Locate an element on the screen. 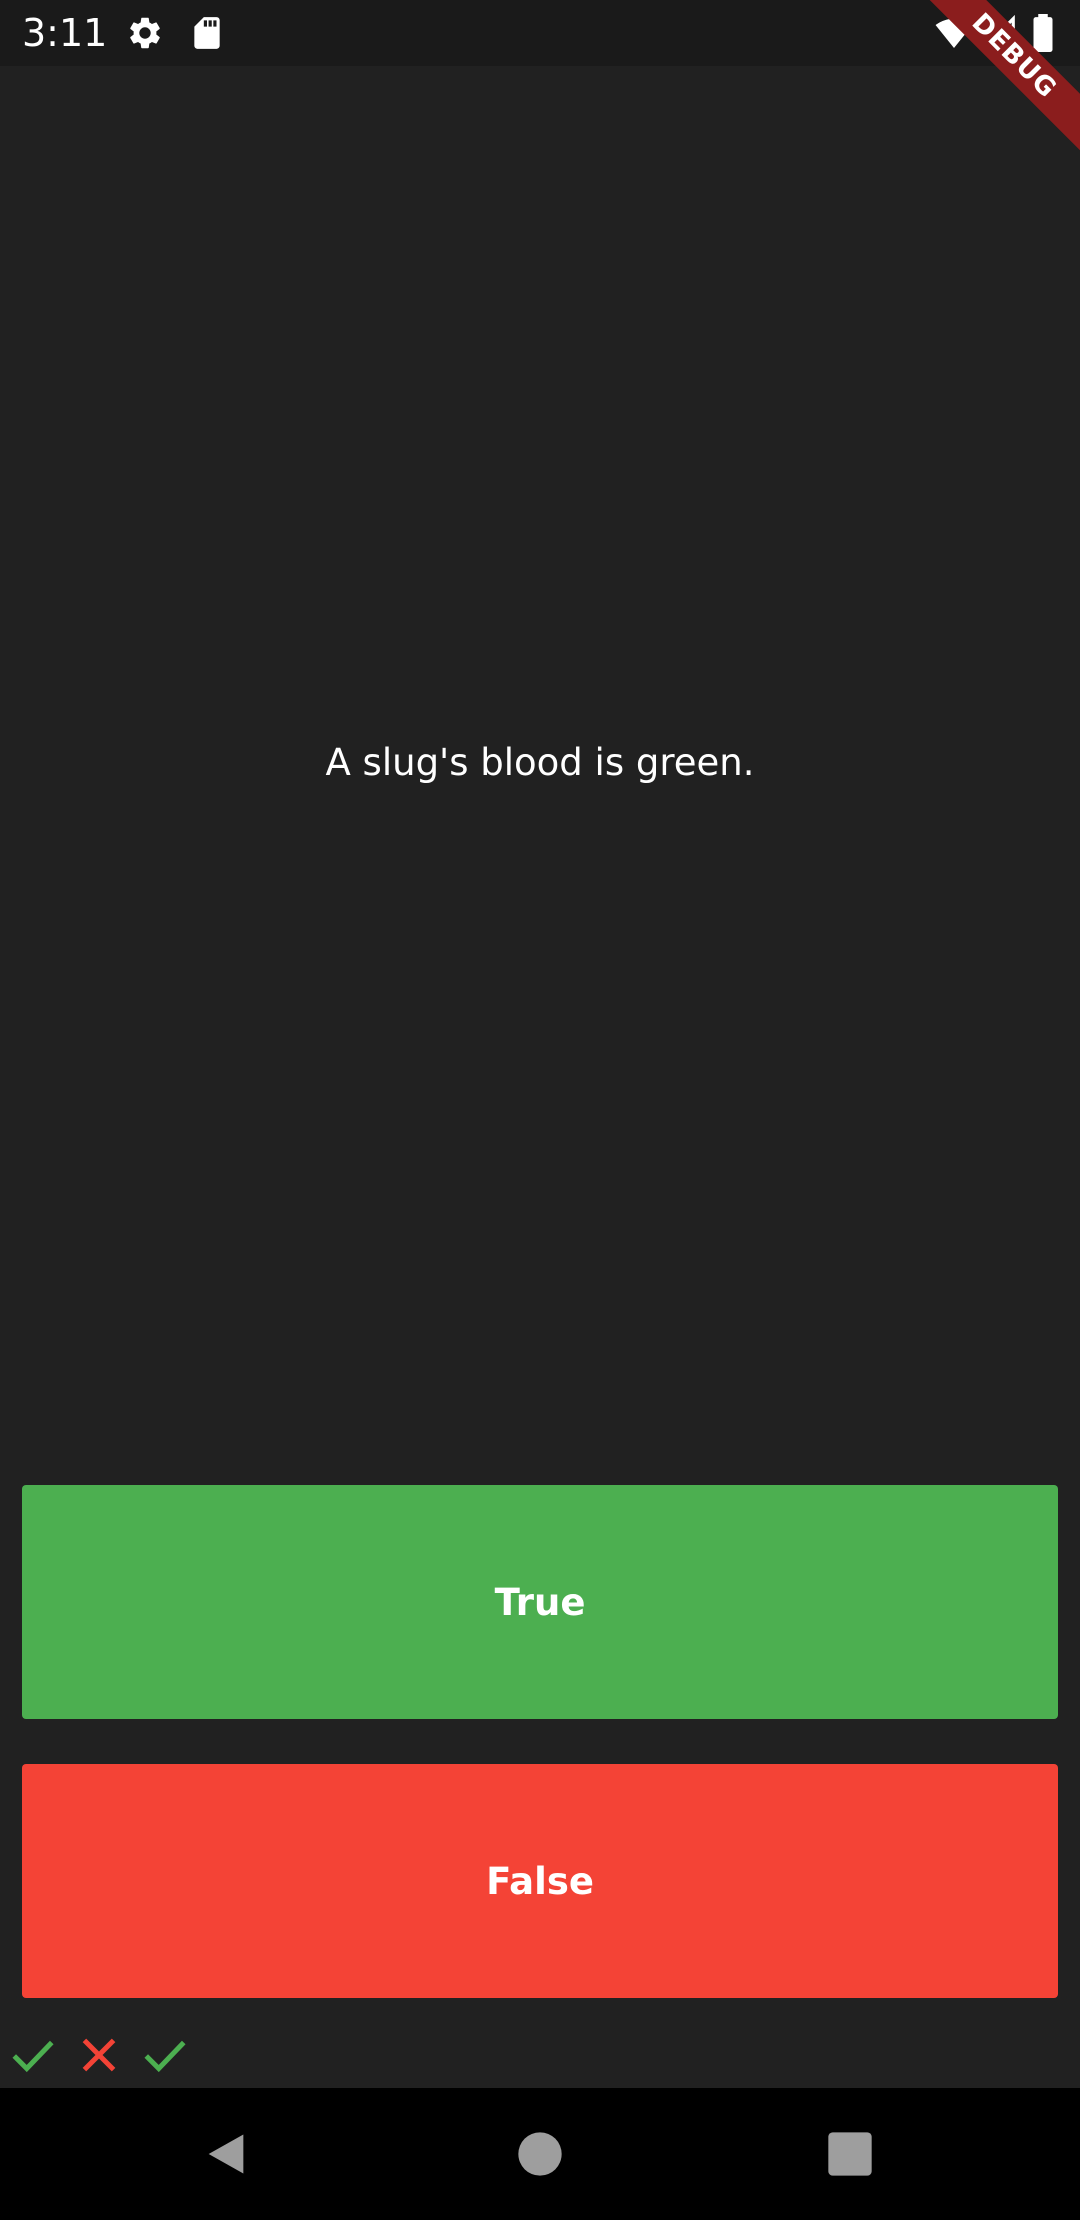 The image size is (1080, 2220). sd-card-icon is located at coordinates (207, 33).